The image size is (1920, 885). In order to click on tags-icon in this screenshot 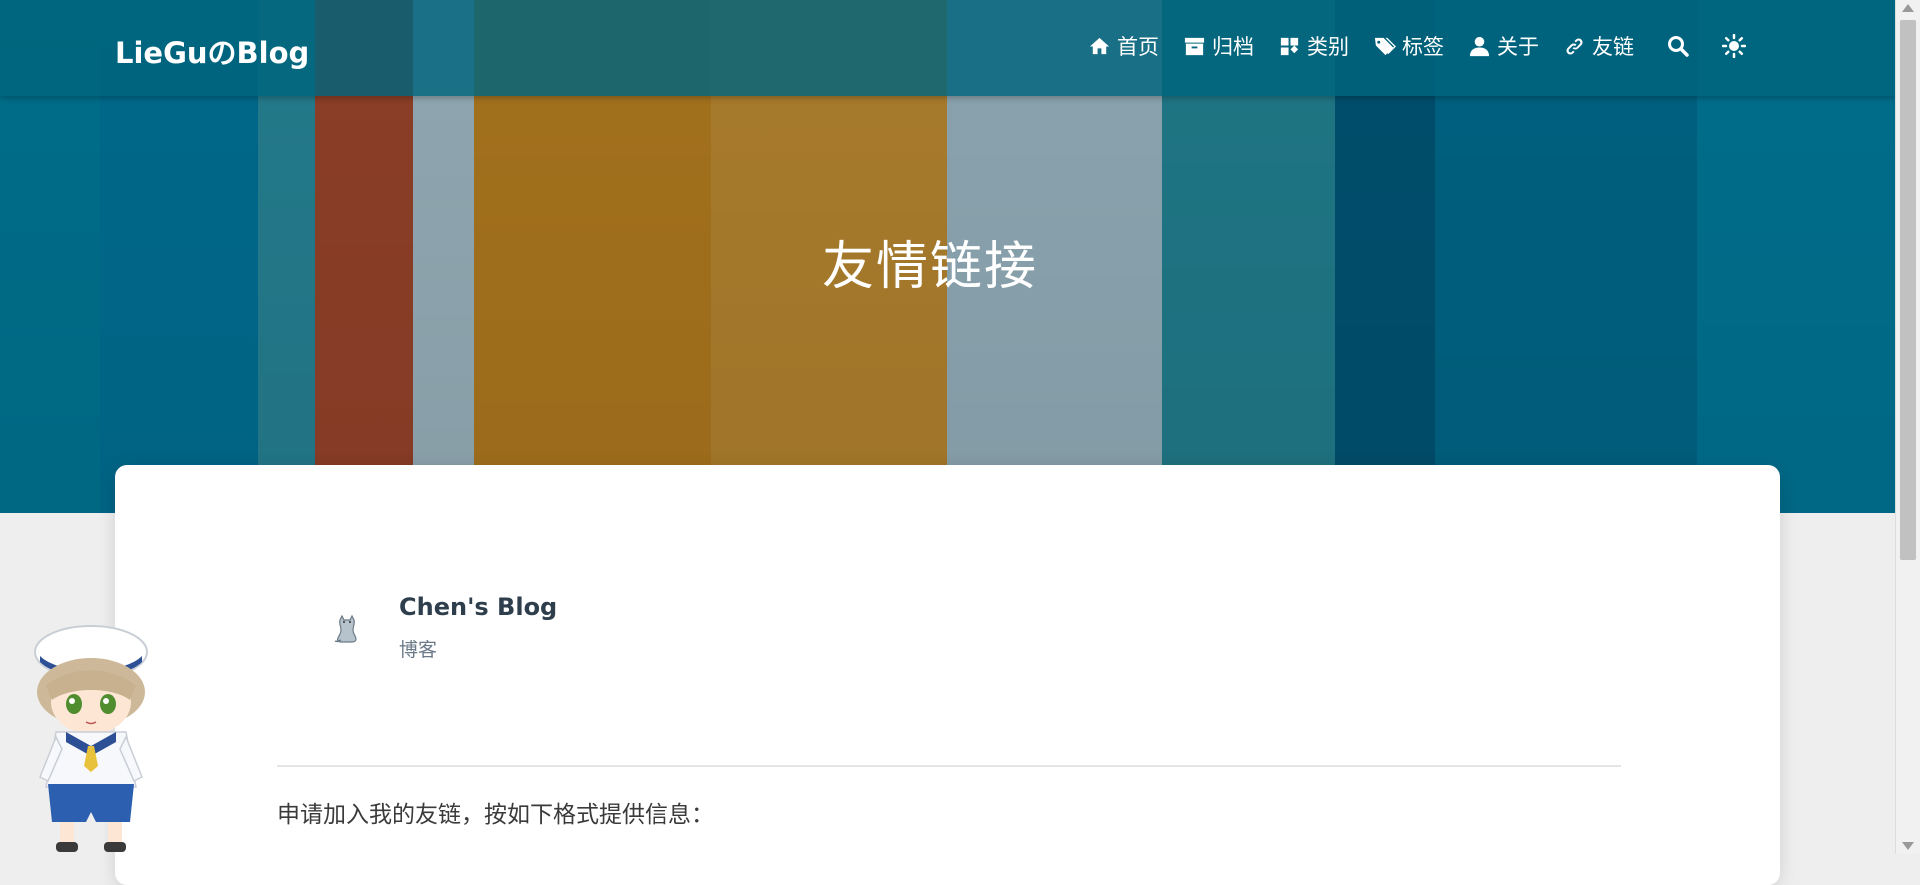, I will do `click(1385, 46)`.